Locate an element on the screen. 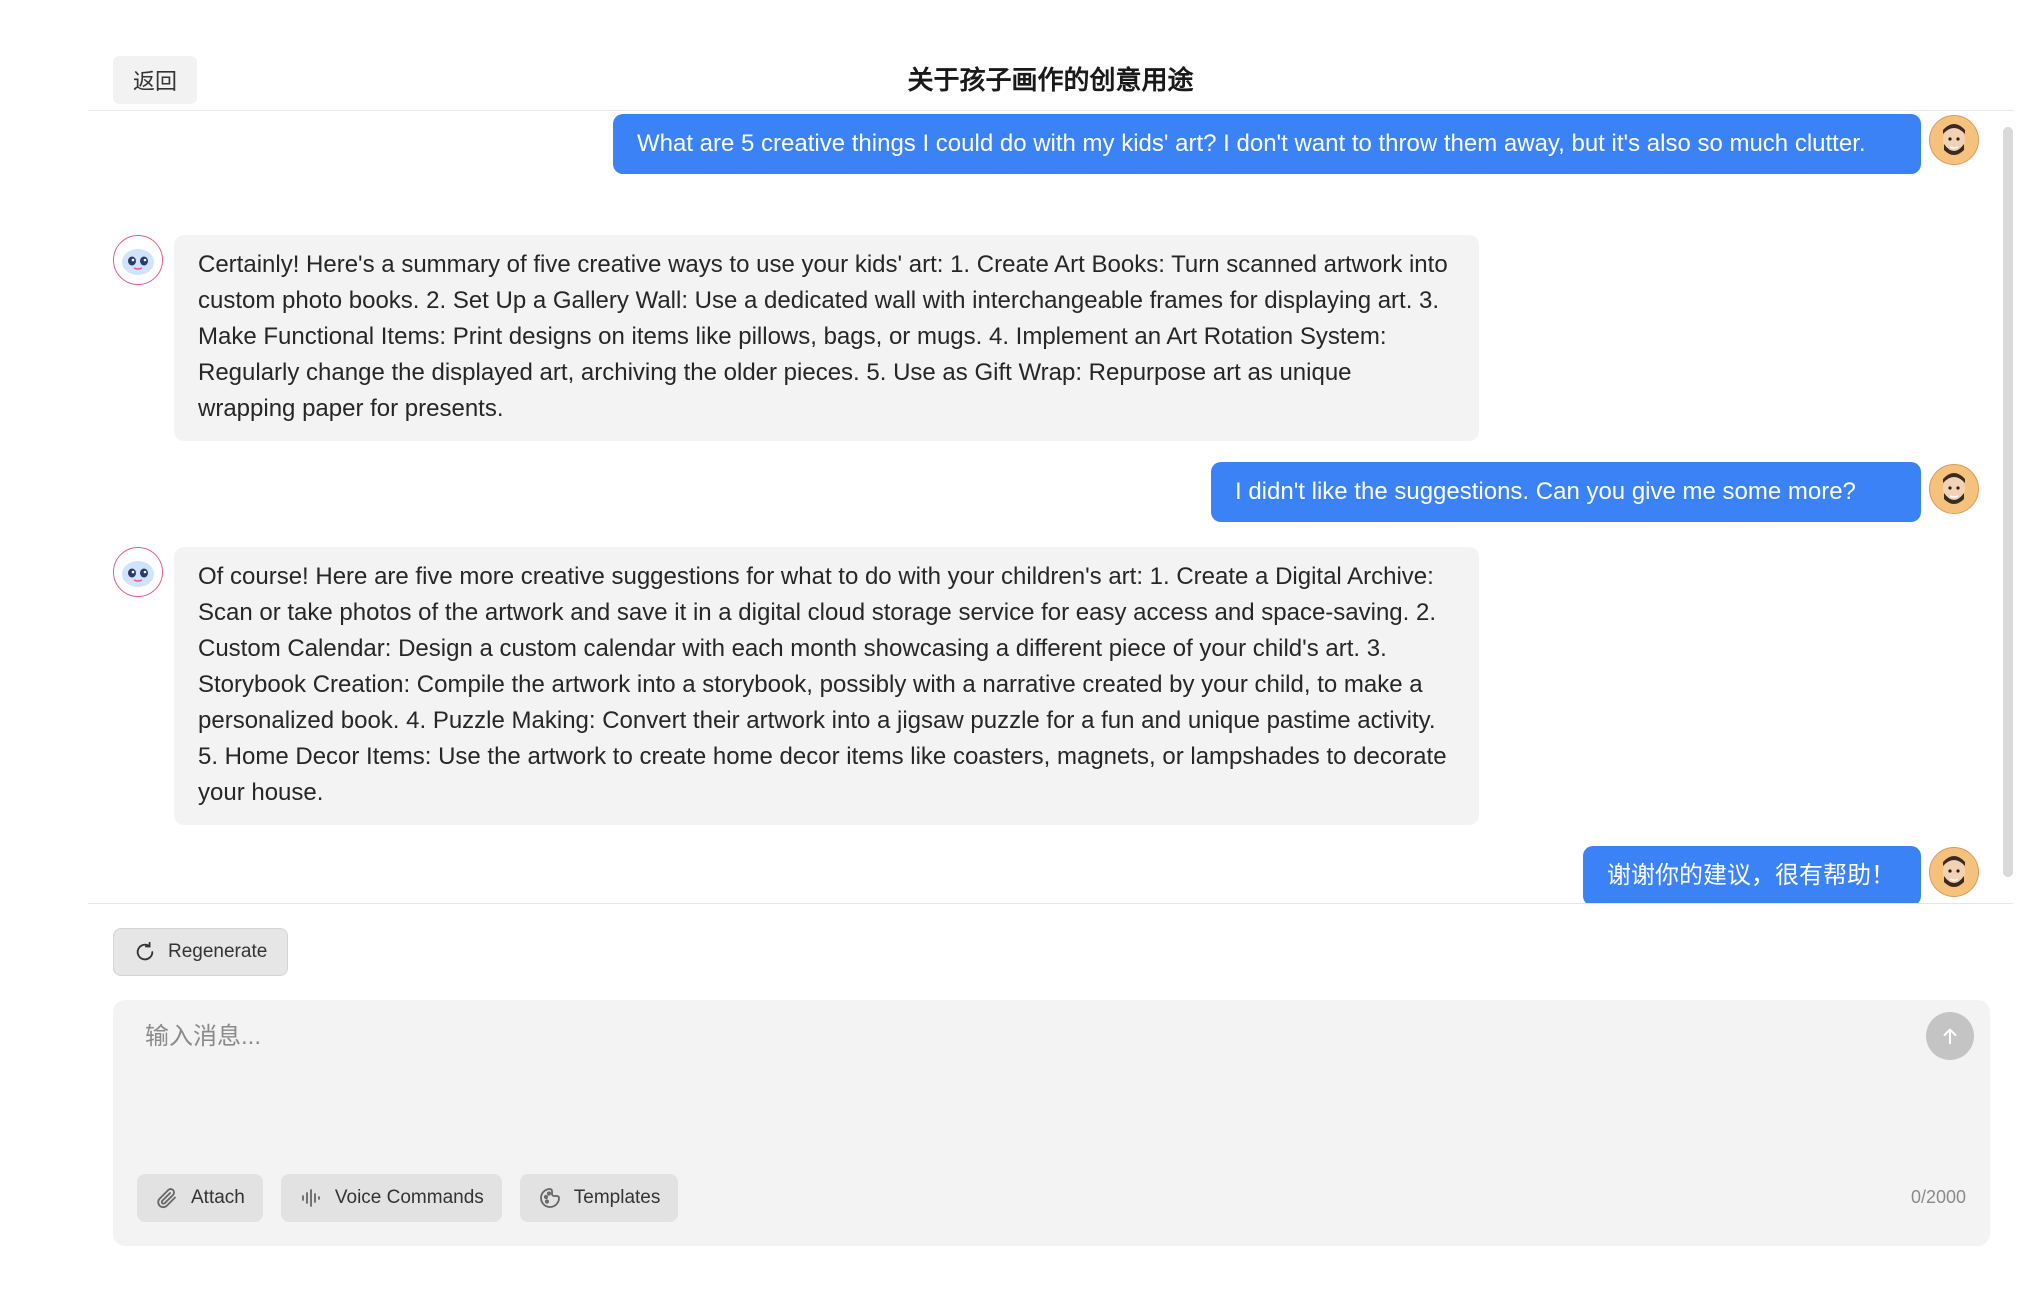 The width and height of the screenshot is (2032, 1289). user-bubble: 谢谢你的建议，很有帮助！ is located at coordinates (1752, 874).